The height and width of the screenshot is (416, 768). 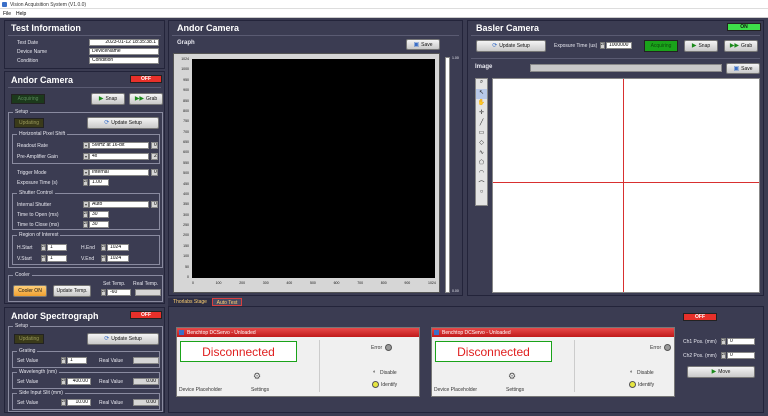 I want to click on y-tick-label: 350, so click(x=186, y=204).